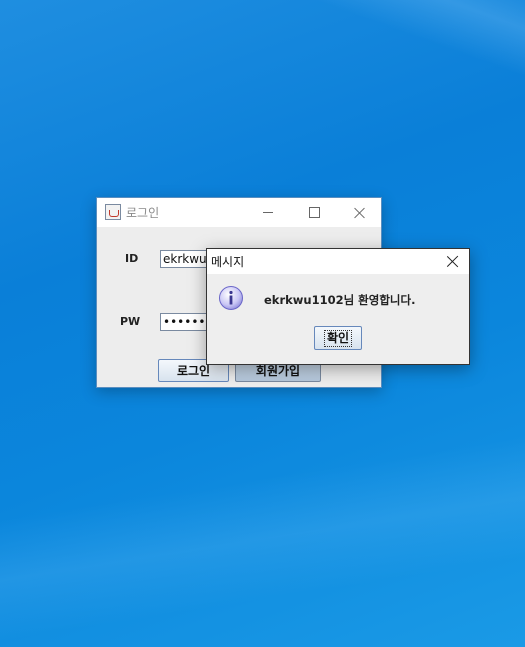 Image resolution: width=525 pixels, height=647 pixels. Describe the element at coordinates (228, 262) in the screenshot. I see `dialog-title: 메시지` at that location.